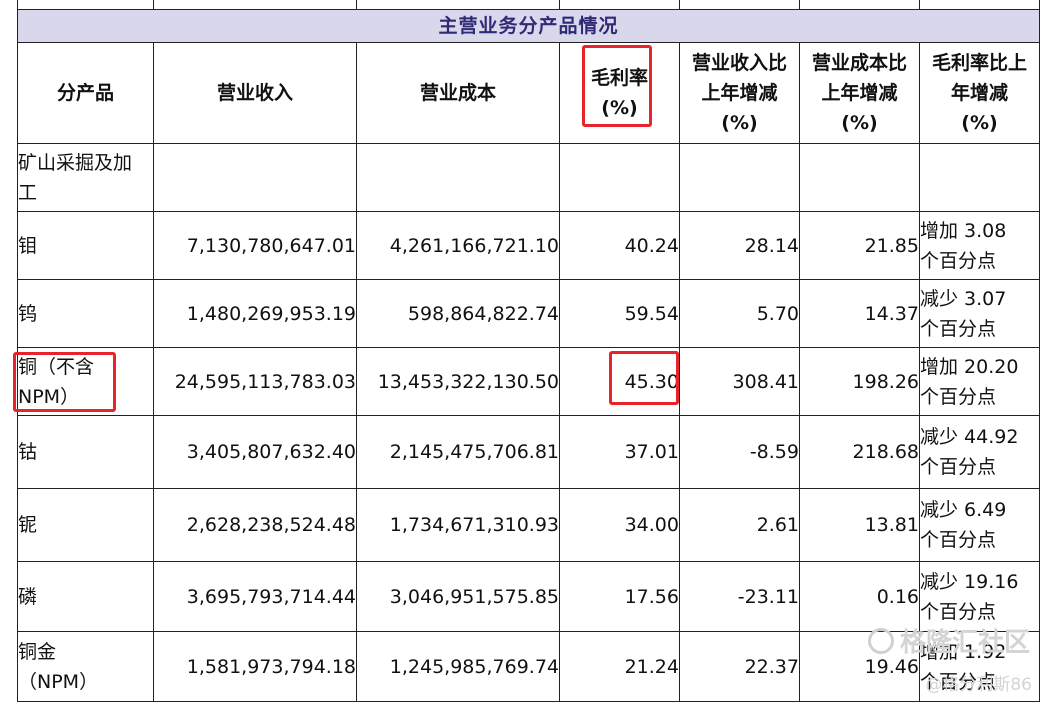 This screenshot has height=706, width=1052. Describe the element at coordinates (619, 78) in the screenshot. I see `header-margin-line: 毛利率` at that location.